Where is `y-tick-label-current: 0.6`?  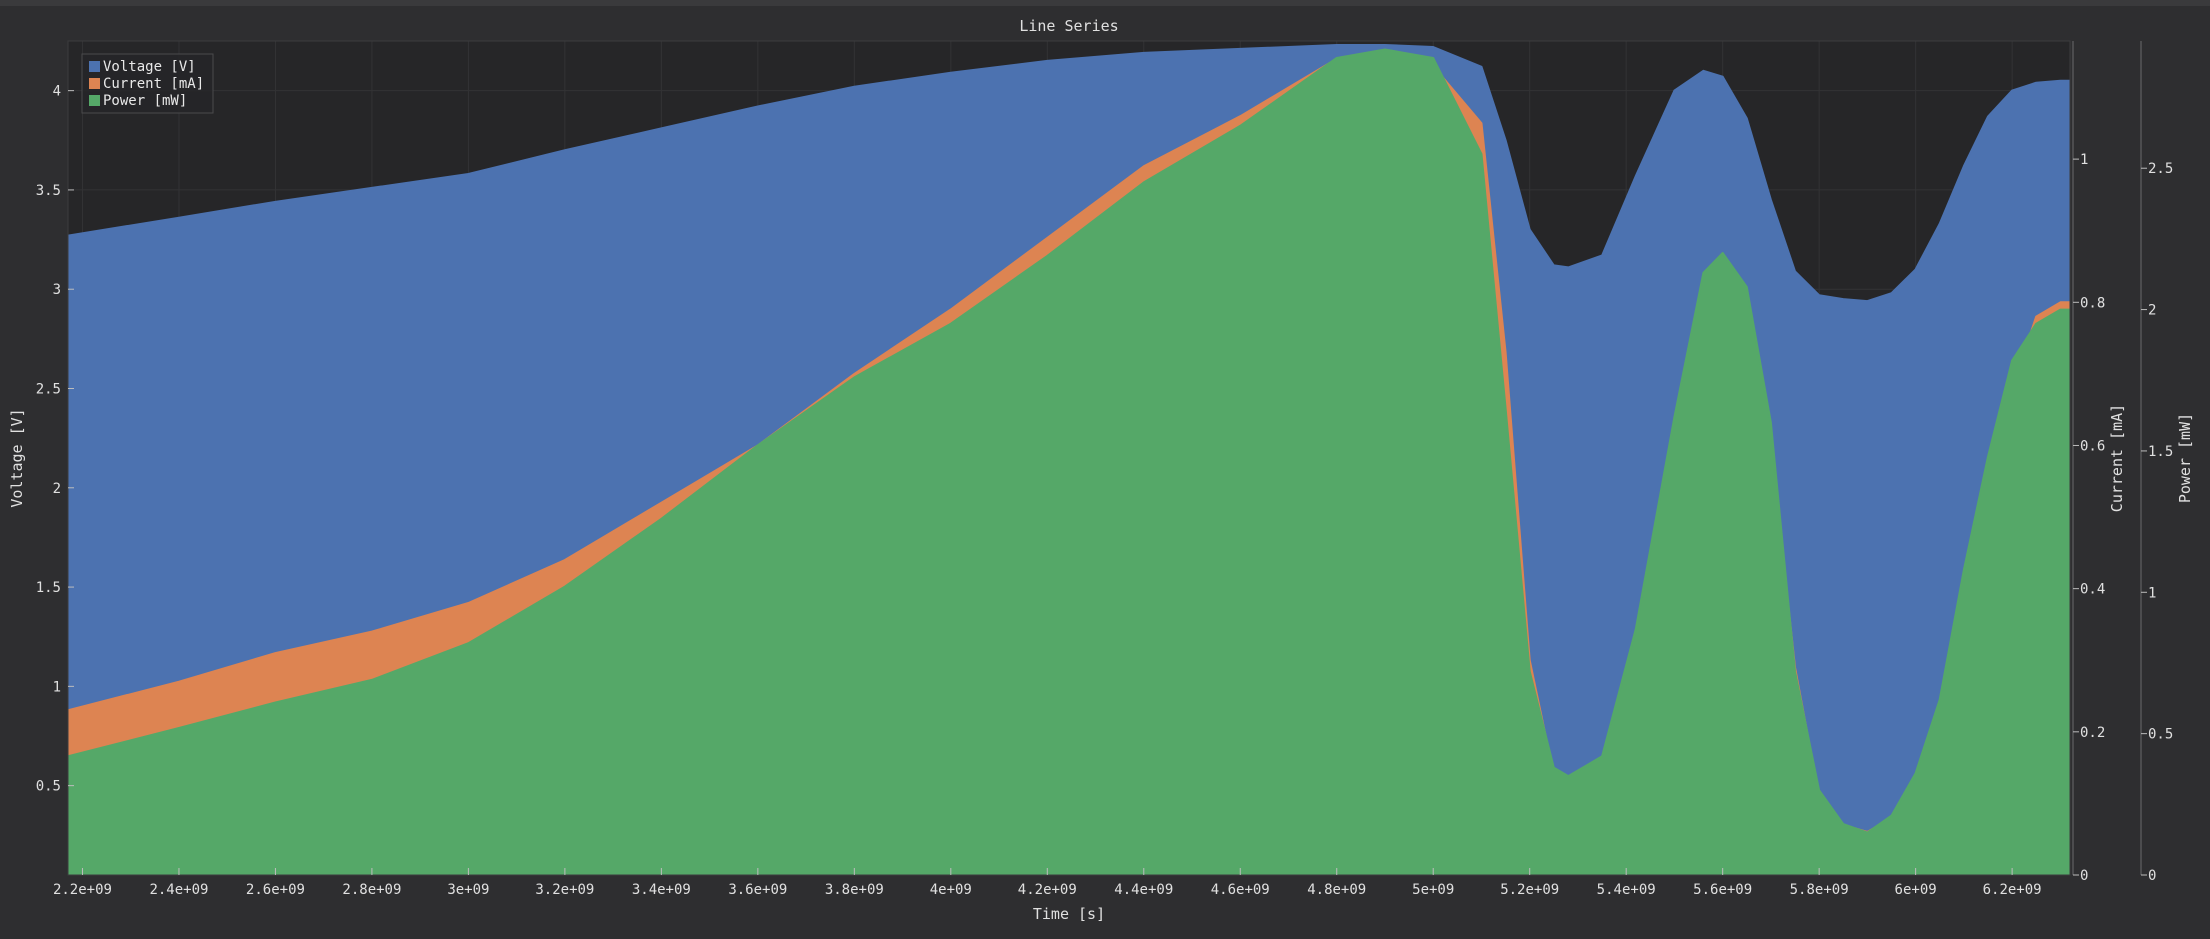
y-tick-label-current: 0.6 is located at coordinates (2092, 446).